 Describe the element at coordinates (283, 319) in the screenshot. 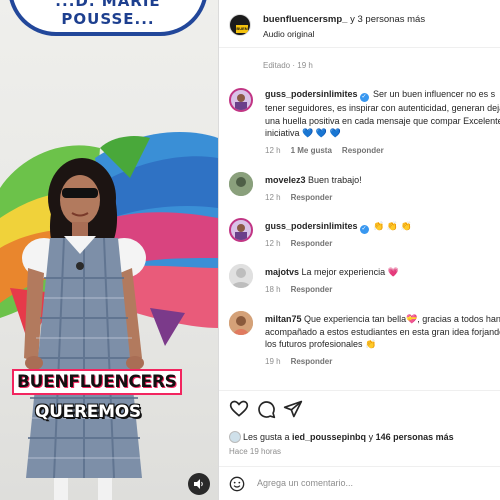

I see `comment-username: miltan75` at that location.